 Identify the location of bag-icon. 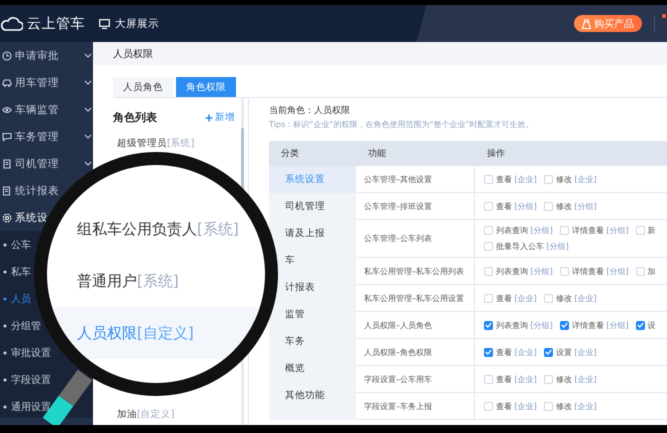
(586, 23).